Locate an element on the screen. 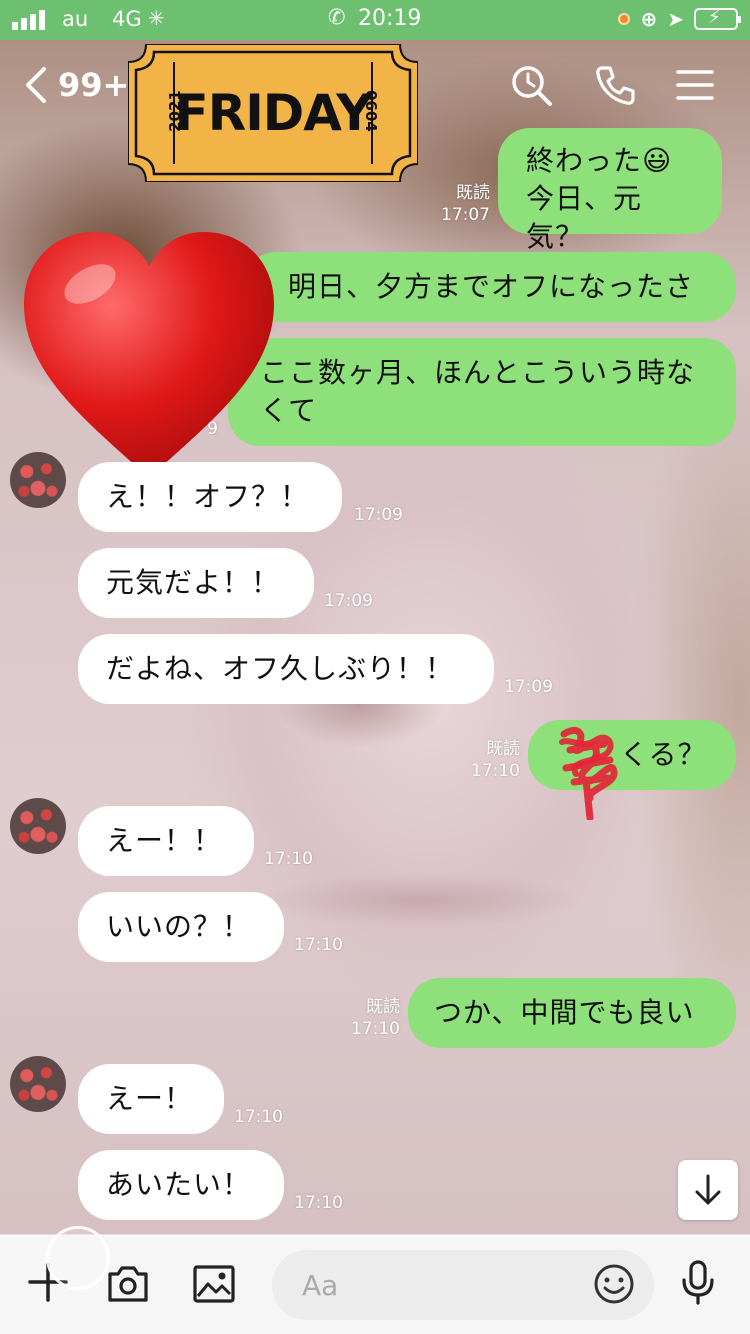 This screenshot has width=750, height=1334. voice-button is located at coordinates (698, 1282).